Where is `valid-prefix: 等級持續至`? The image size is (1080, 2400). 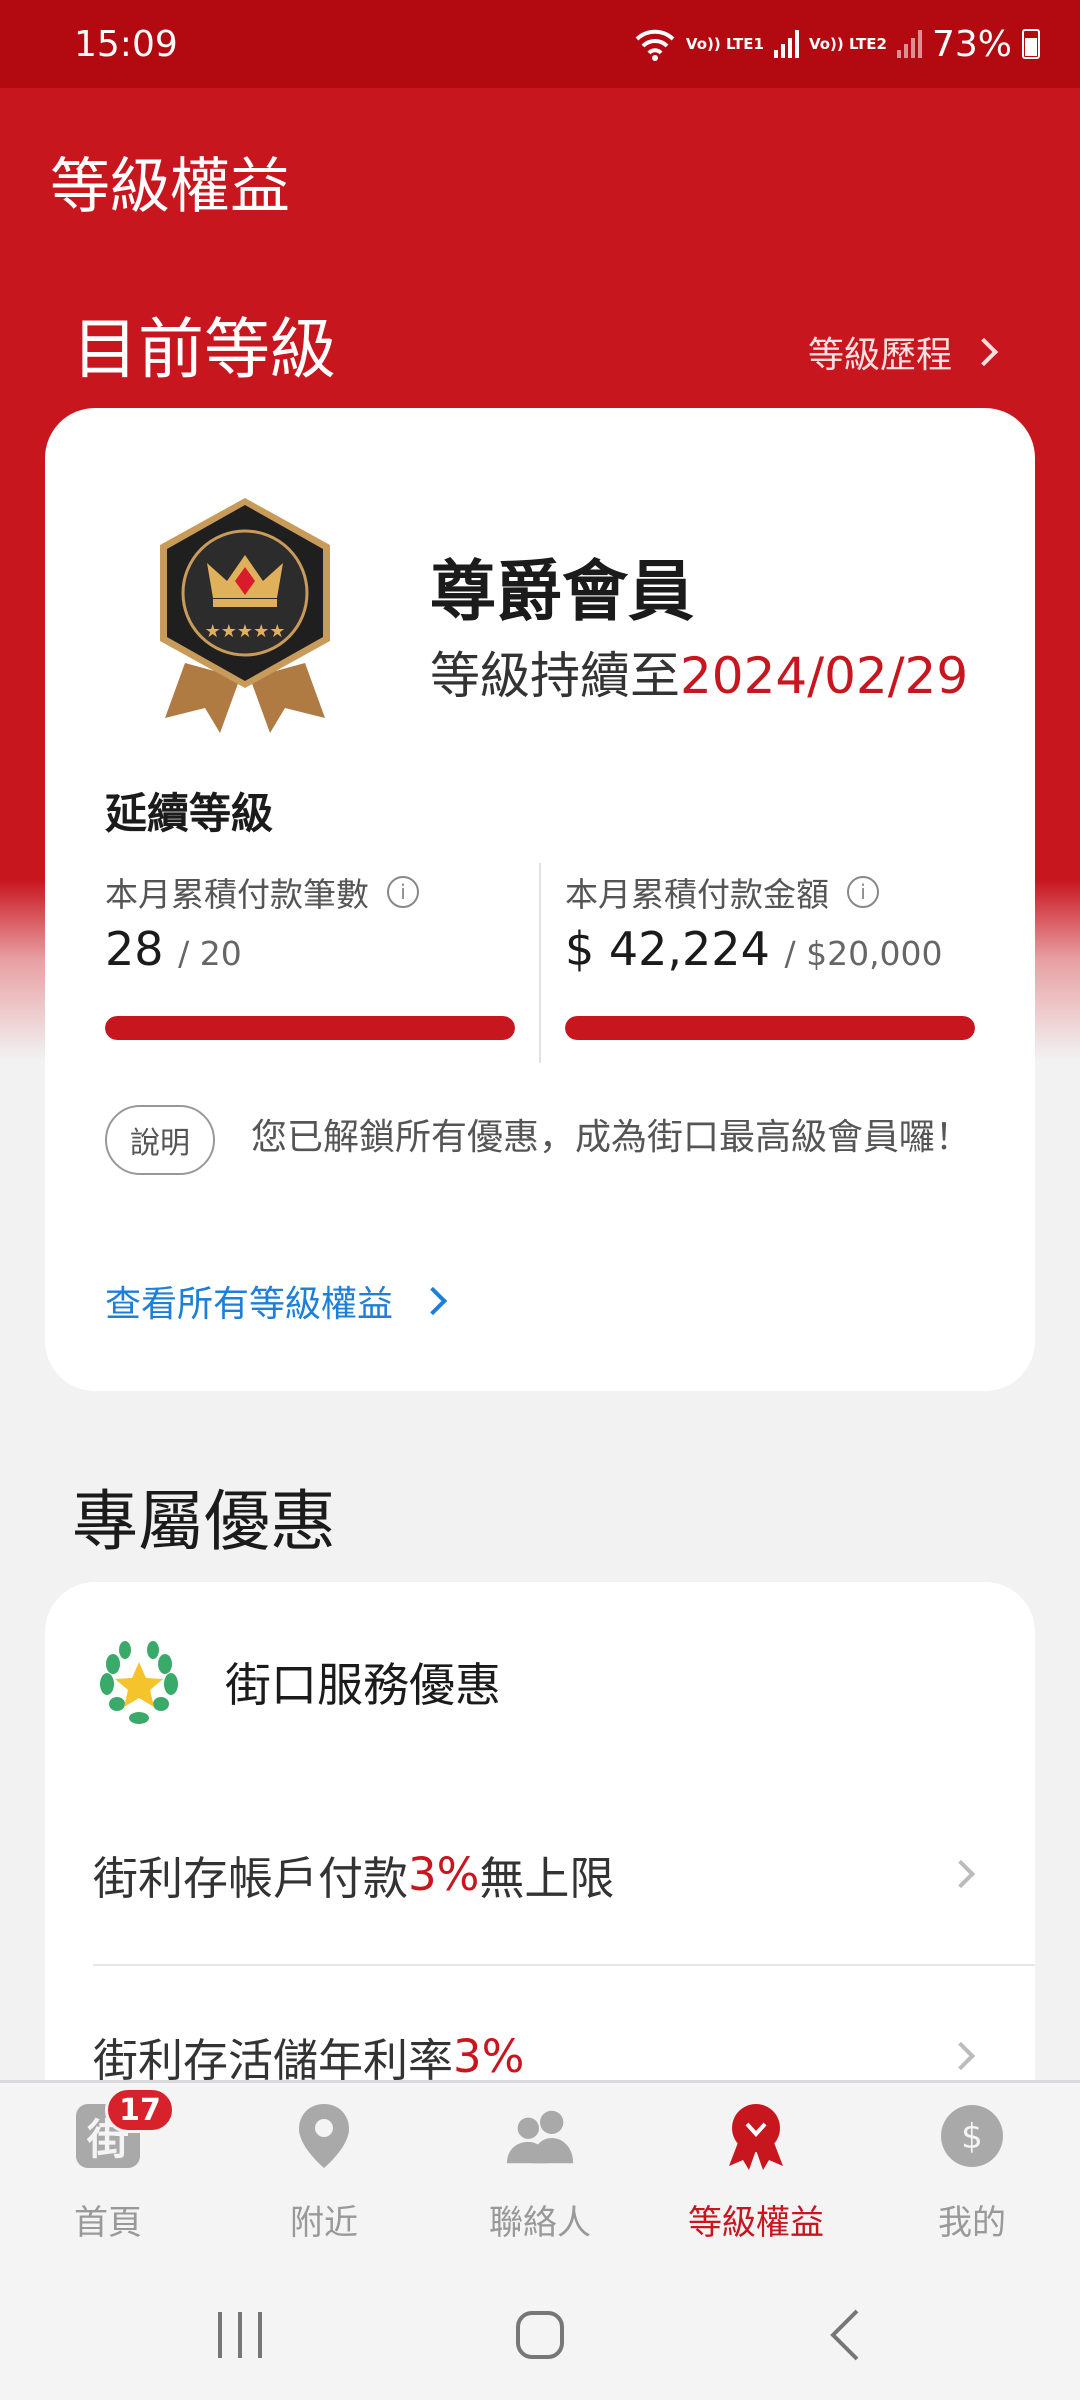
valid-prefix: 等級持續至 is located at coordinates (555, 676).